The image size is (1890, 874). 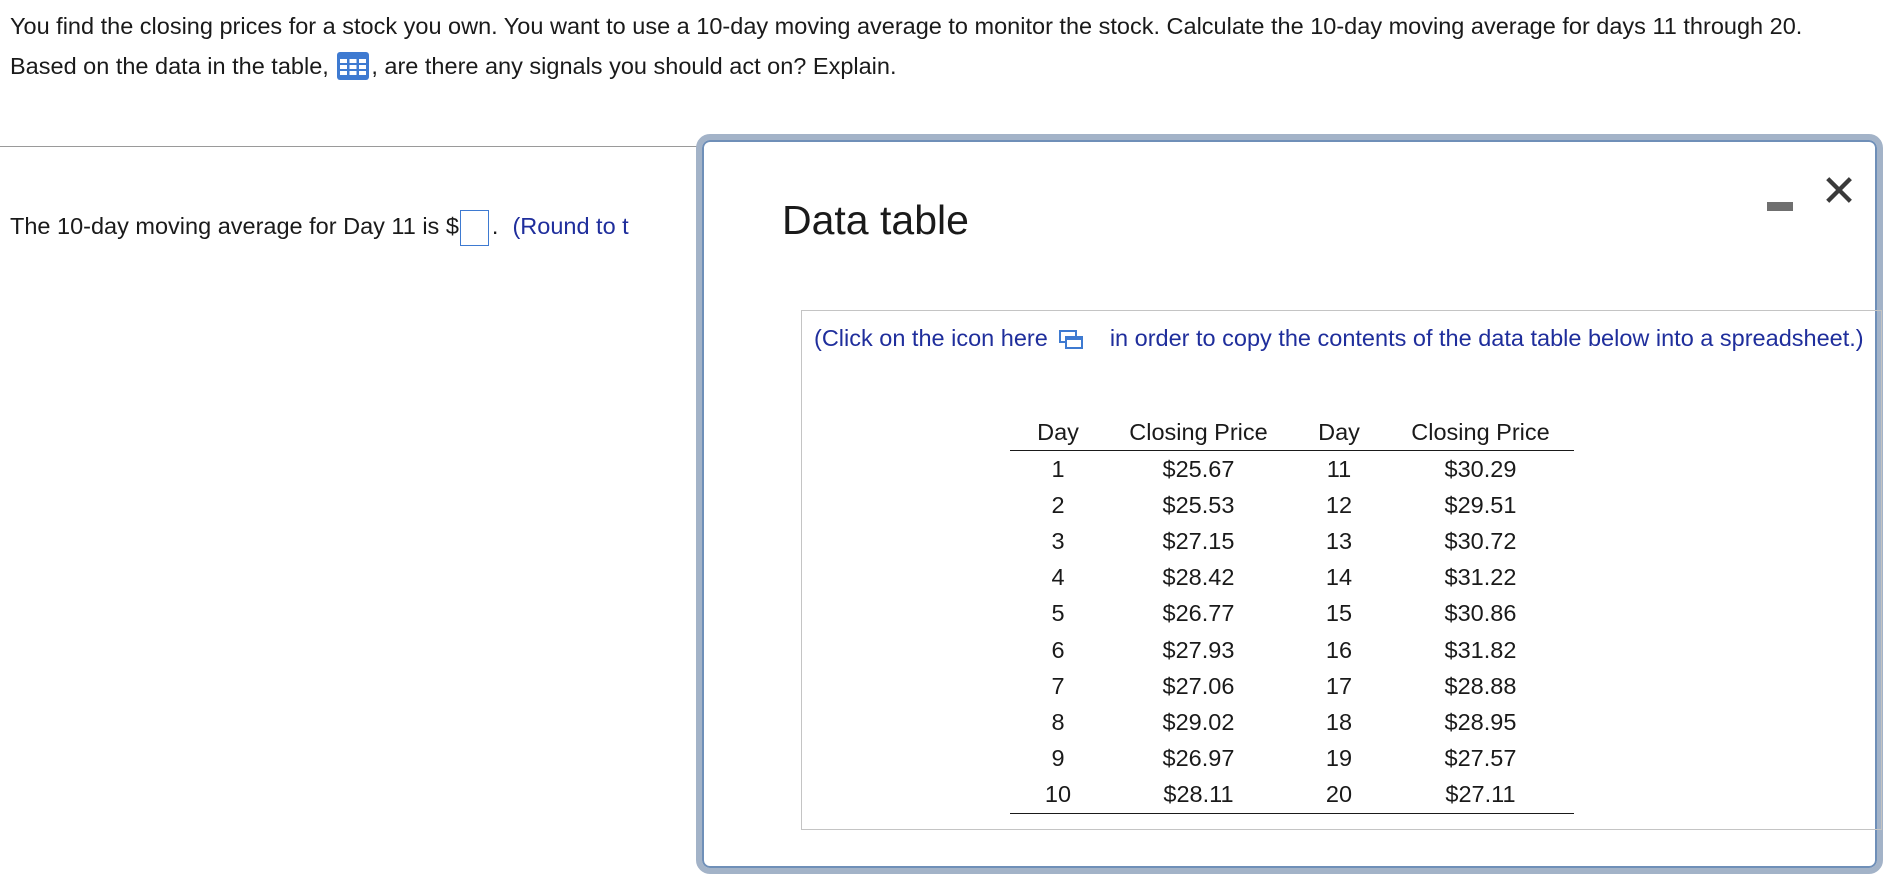 What do you see at coordinates (1198, 721) in the screenshot?
I see `price-cell: $29.02` at bounding box center [1198, 721].